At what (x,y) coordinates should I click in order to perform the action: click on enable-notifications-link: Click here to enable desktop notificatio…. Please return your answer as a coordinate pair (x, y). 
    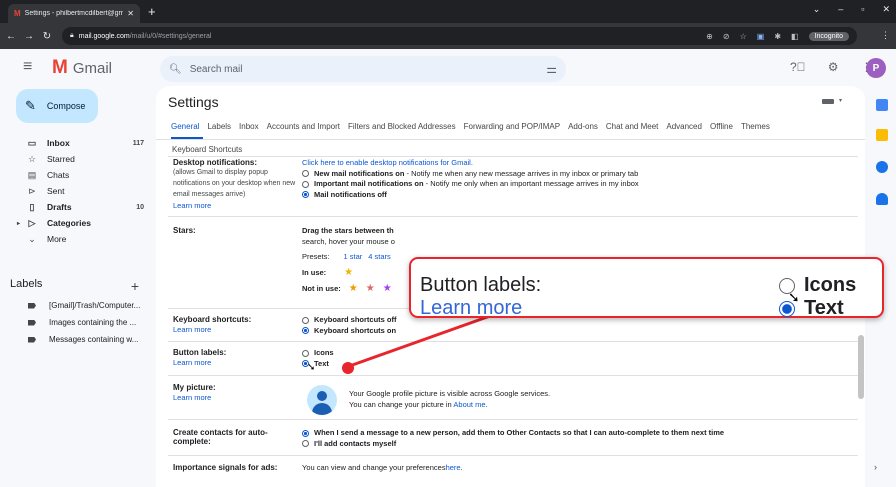
    Looking at the image, I should click on (387, 163).